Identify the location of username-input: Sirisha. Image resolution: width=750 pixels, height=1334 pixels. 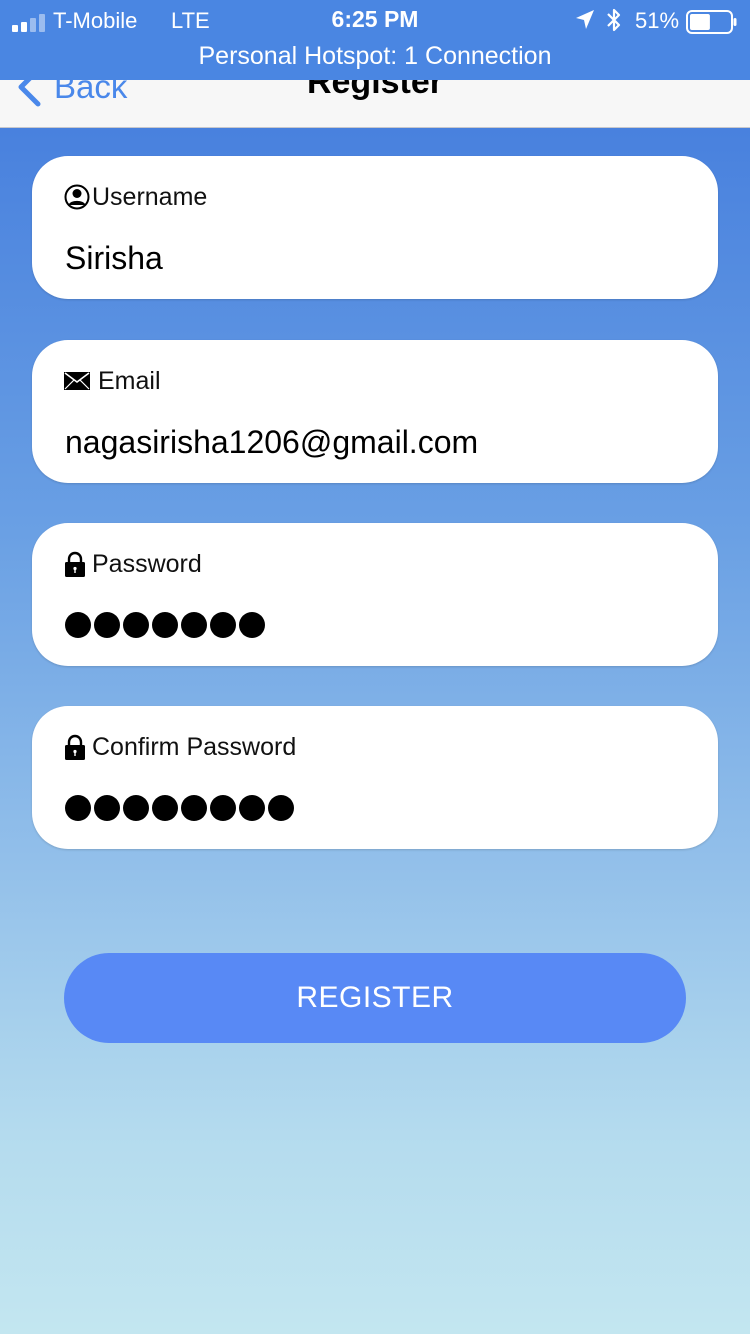
(114, 258).